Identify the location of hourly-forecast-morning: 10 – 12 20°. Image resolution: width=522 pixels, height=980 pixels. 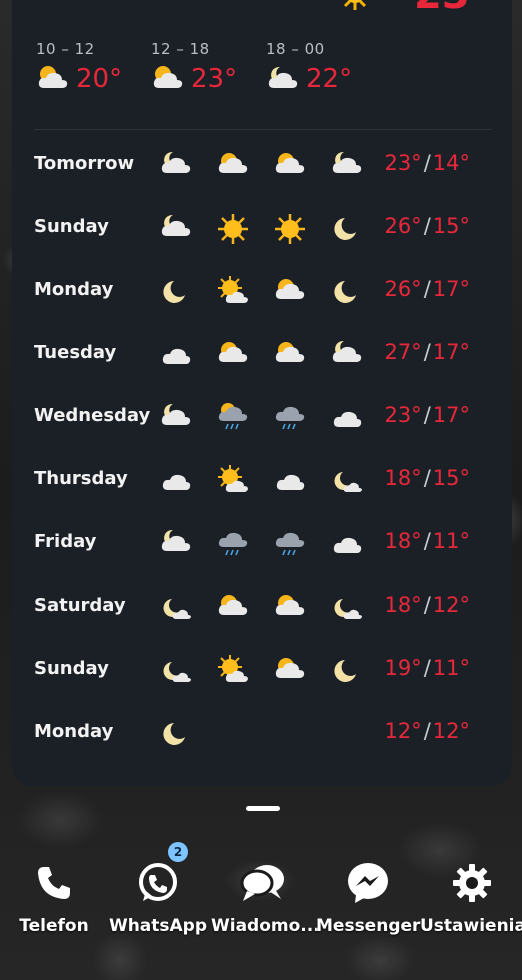
(79, 67).